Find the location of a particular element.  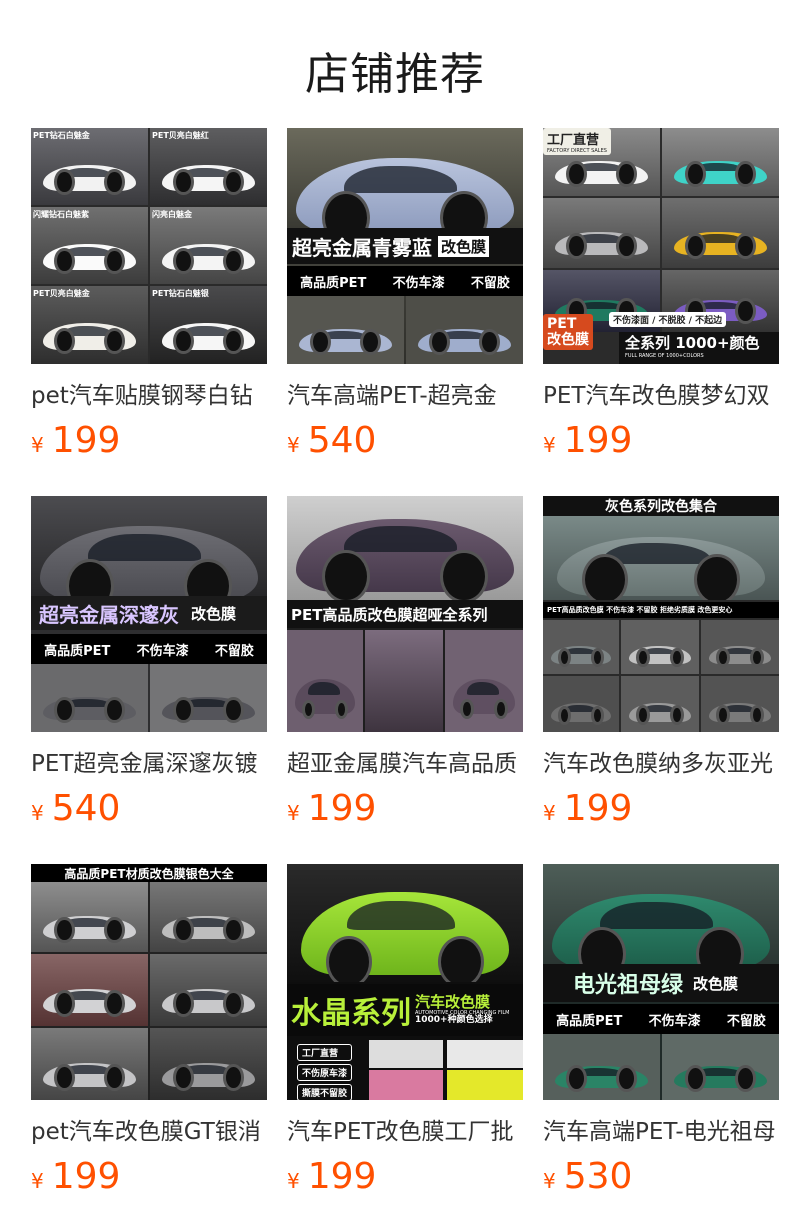

product-name: PET超亮金属深邃灰镀 is located at coordinates (149, 764).